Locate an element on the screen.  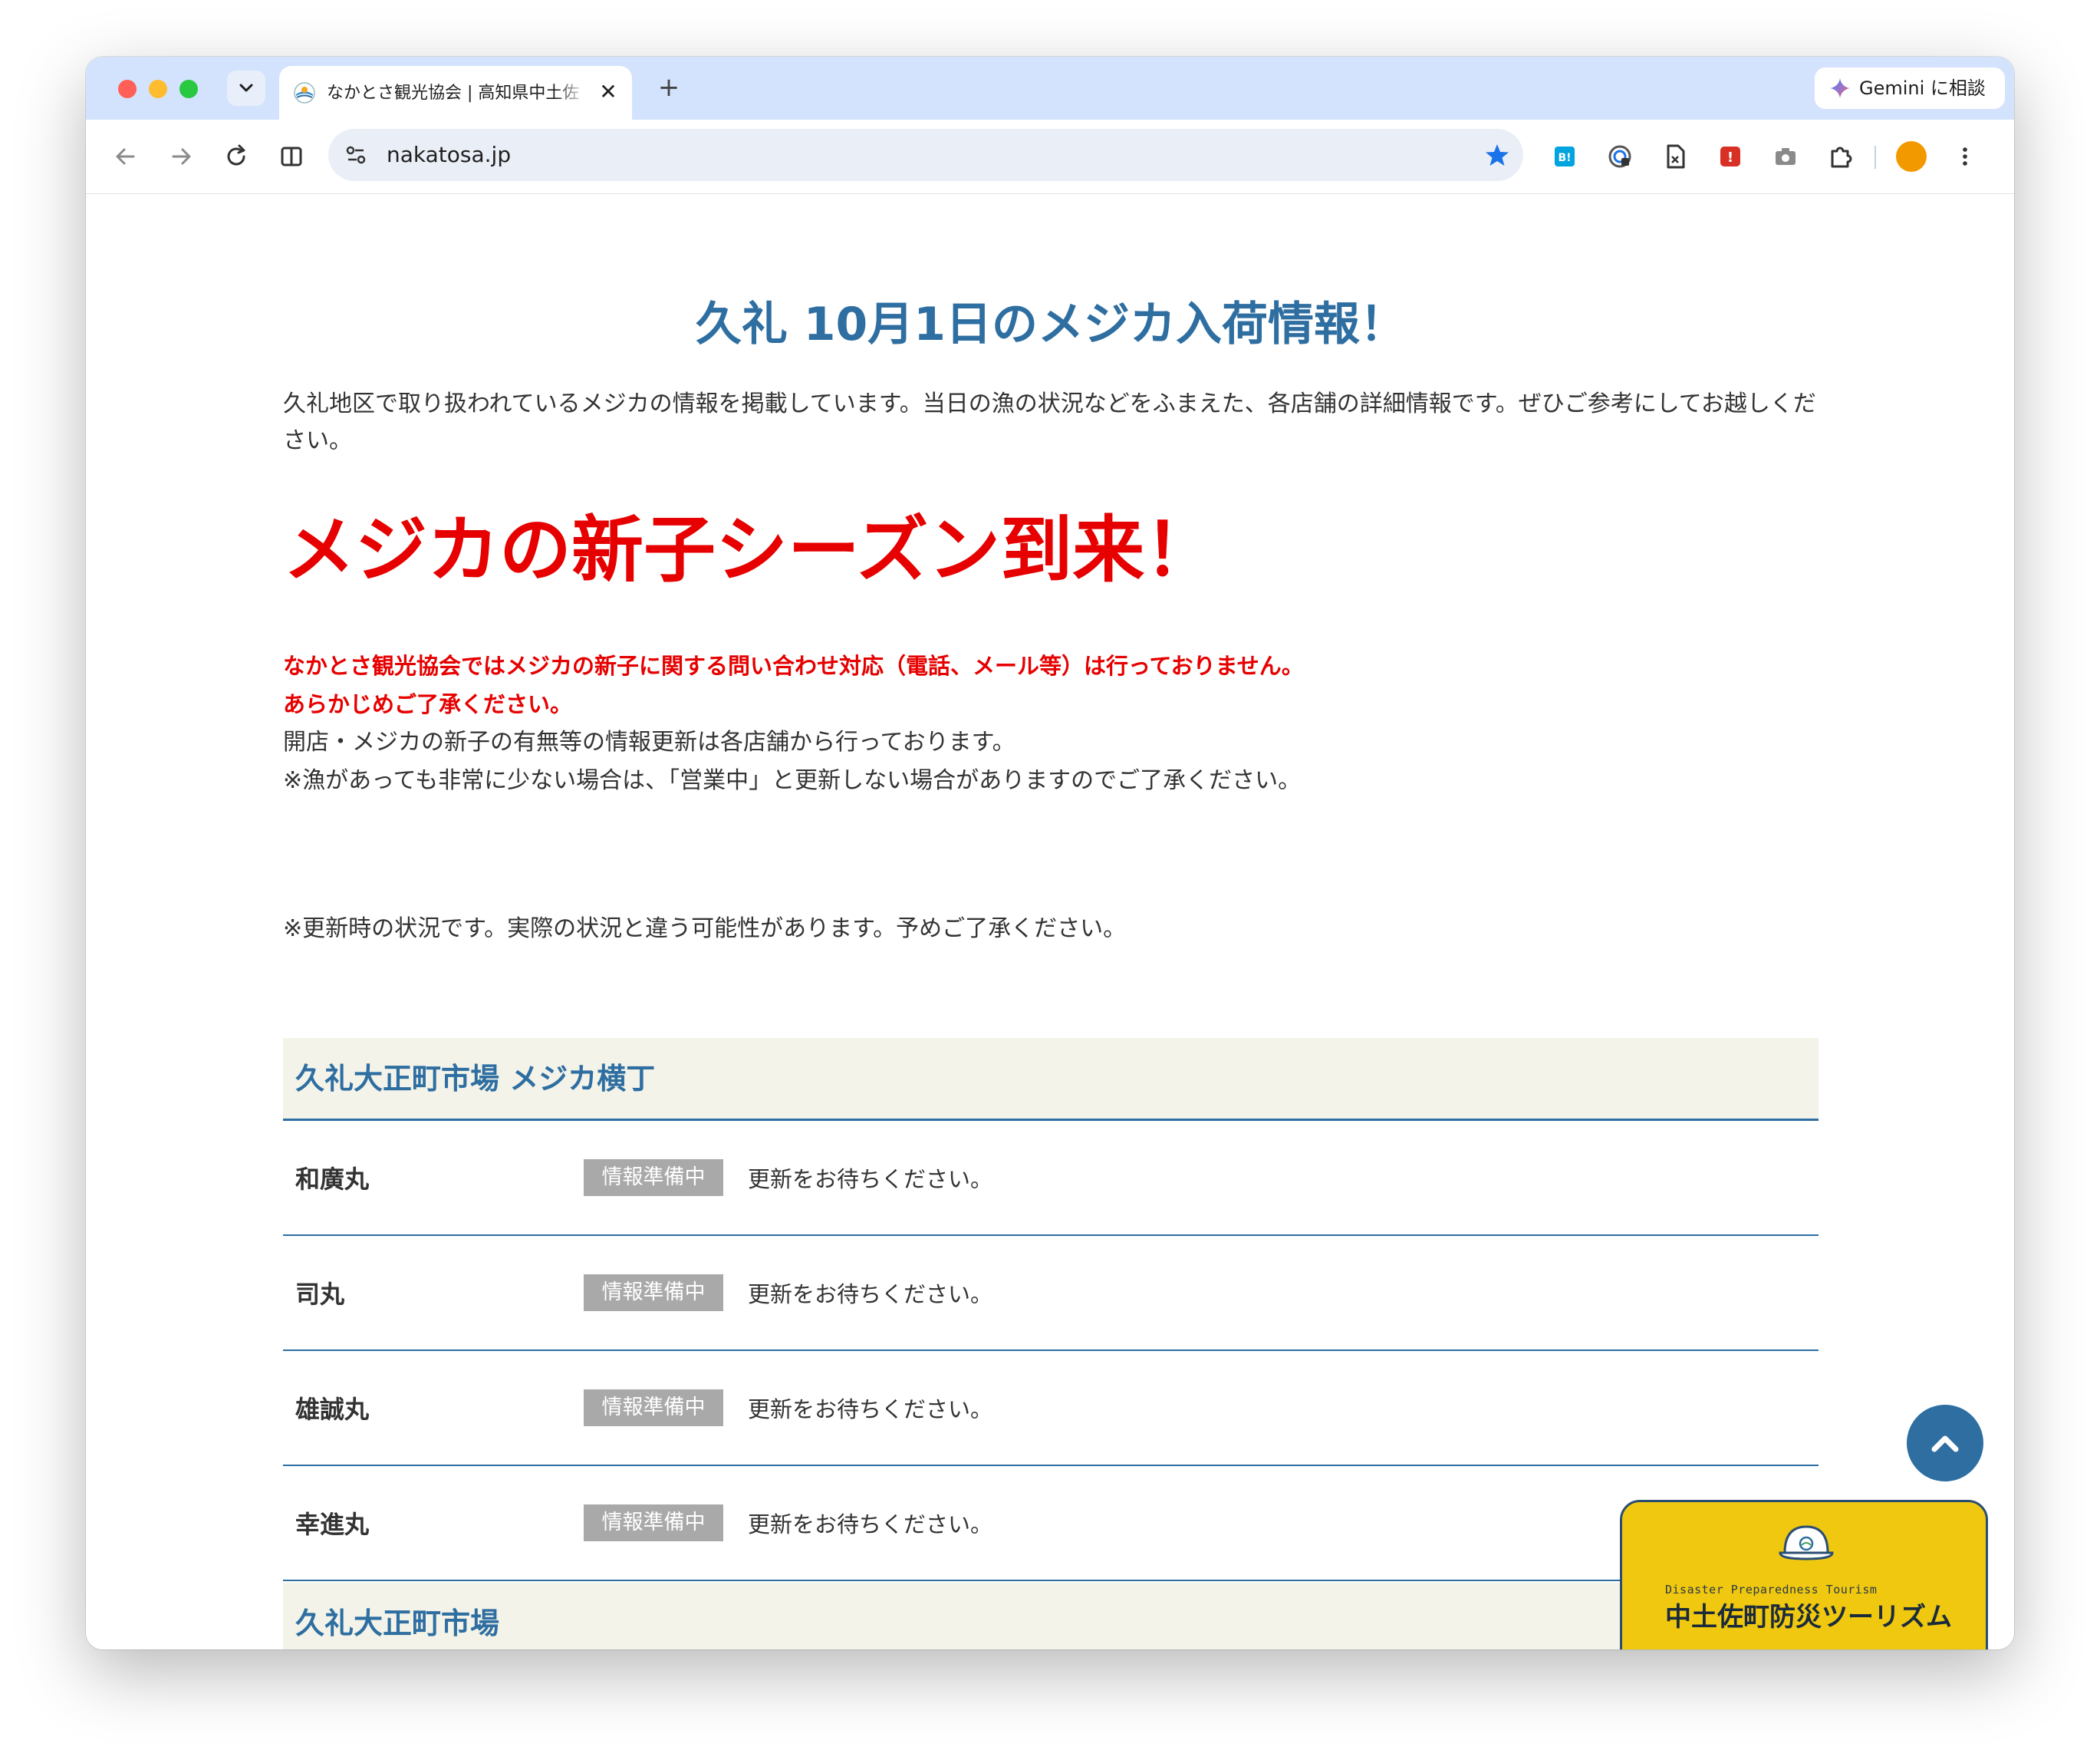
shop-name: 幸進丸 is located at coordinates (332, 1524).